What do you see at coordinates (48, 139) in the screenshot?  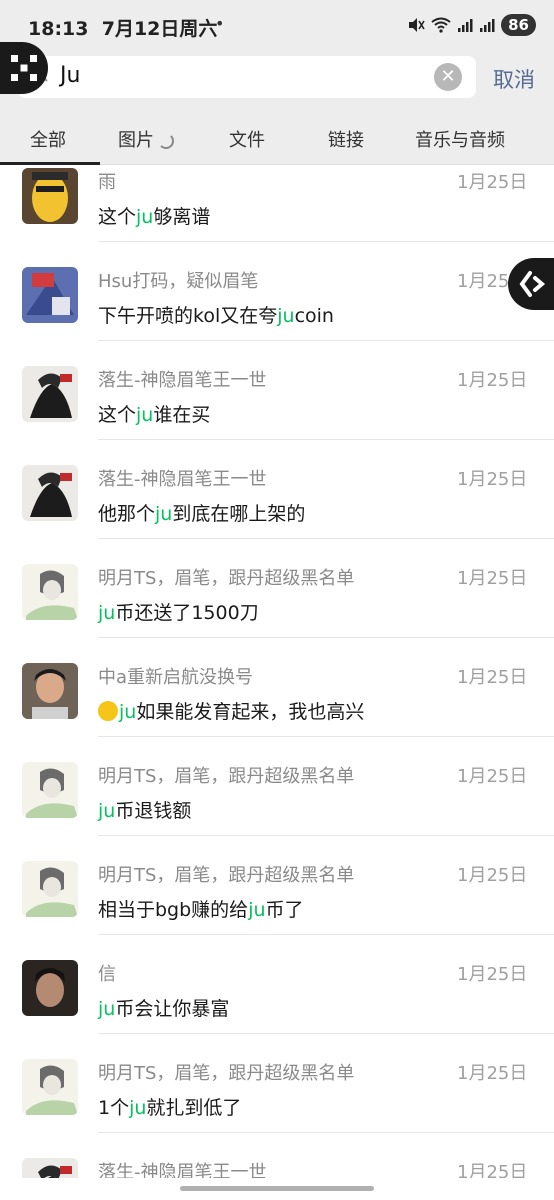 I see `tab-all: 全部` at bounding box center [48, 139].